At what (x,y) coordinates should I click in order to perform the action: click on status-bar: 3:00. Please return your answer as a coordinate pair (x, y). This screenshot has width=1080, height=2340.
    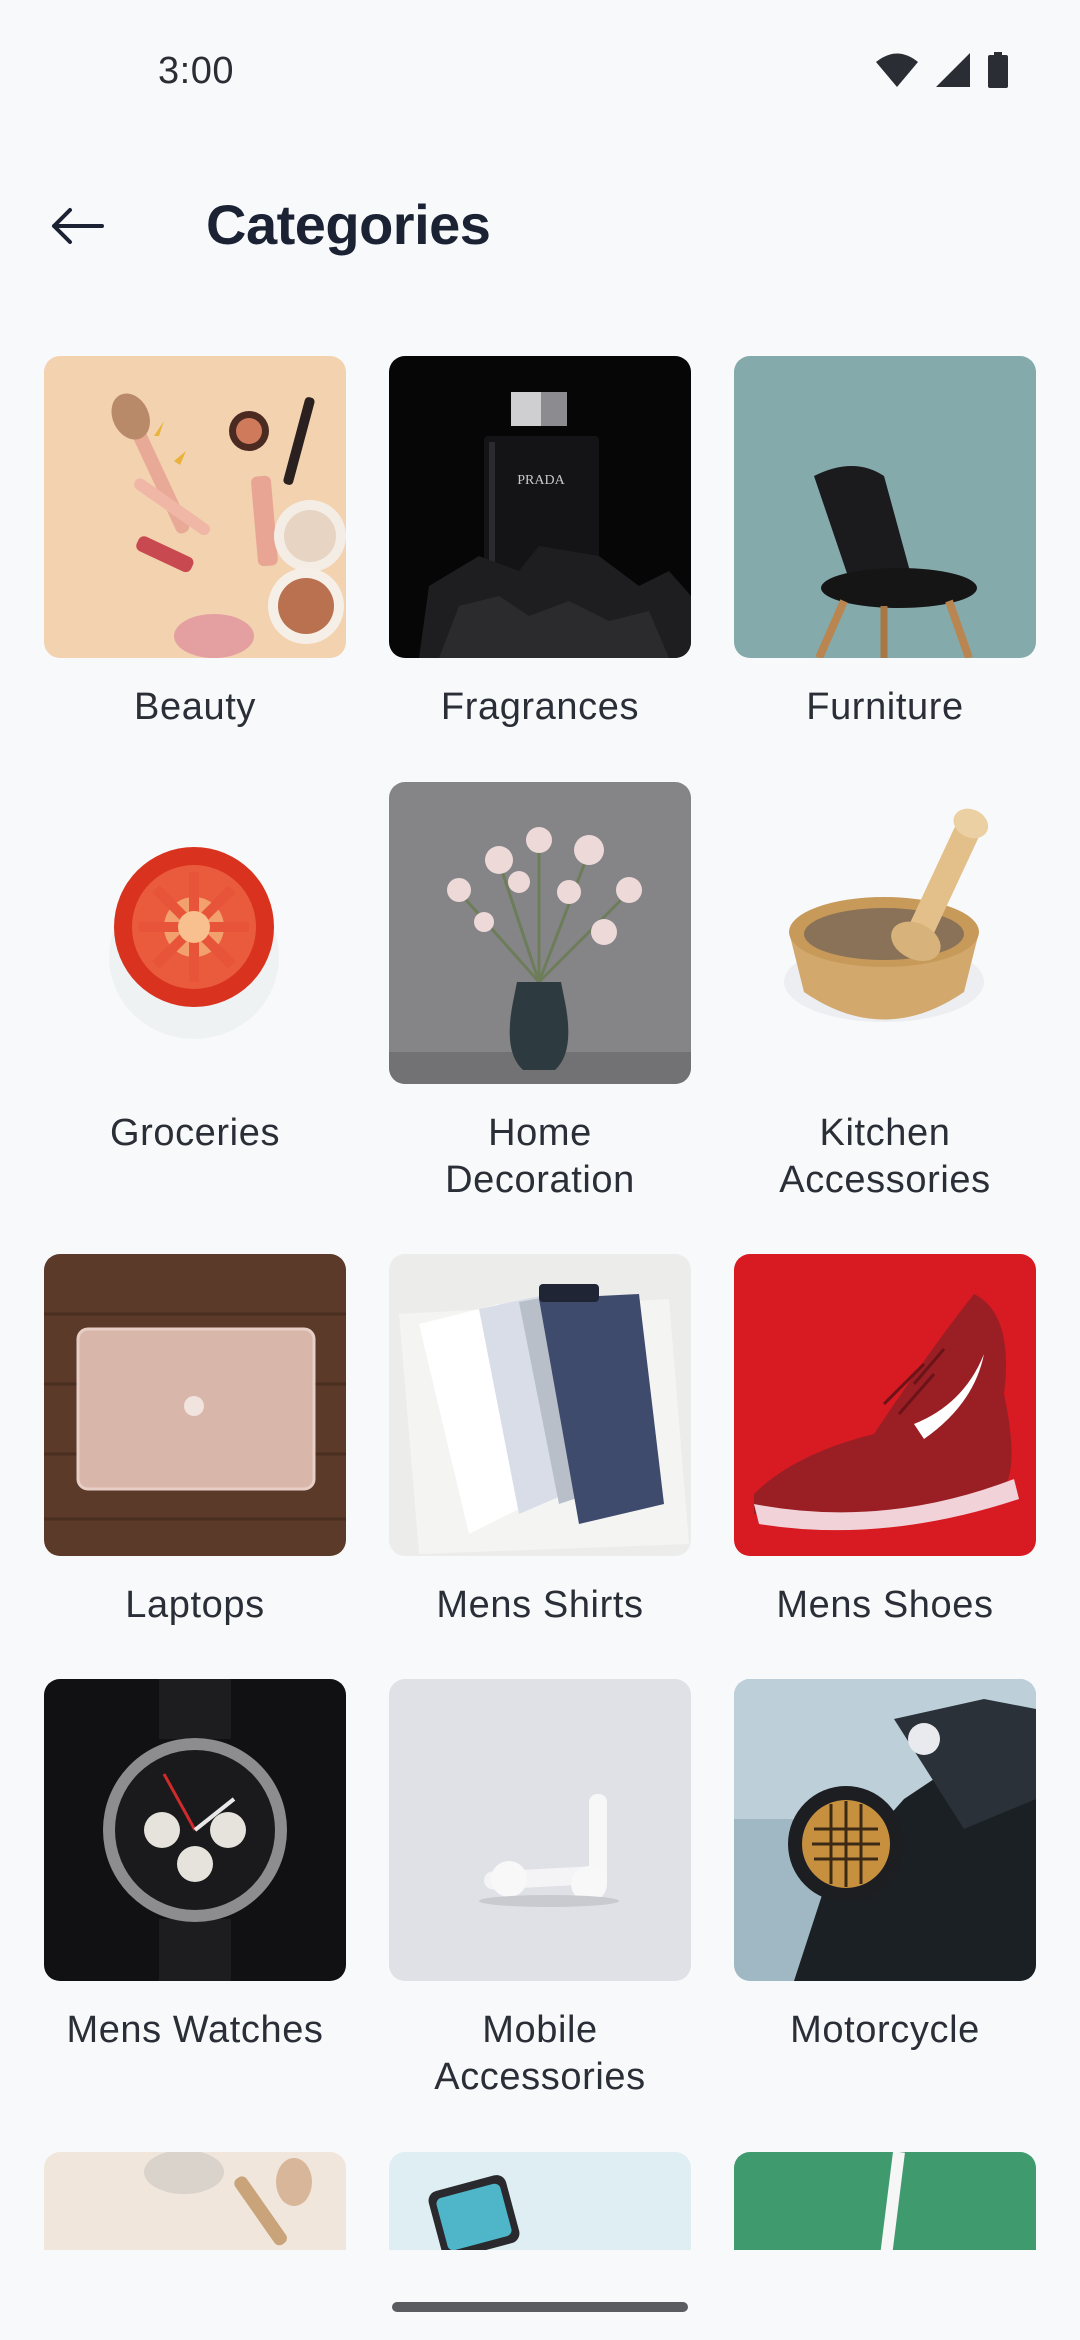
    Looking at the image, I should click on (540, 70).